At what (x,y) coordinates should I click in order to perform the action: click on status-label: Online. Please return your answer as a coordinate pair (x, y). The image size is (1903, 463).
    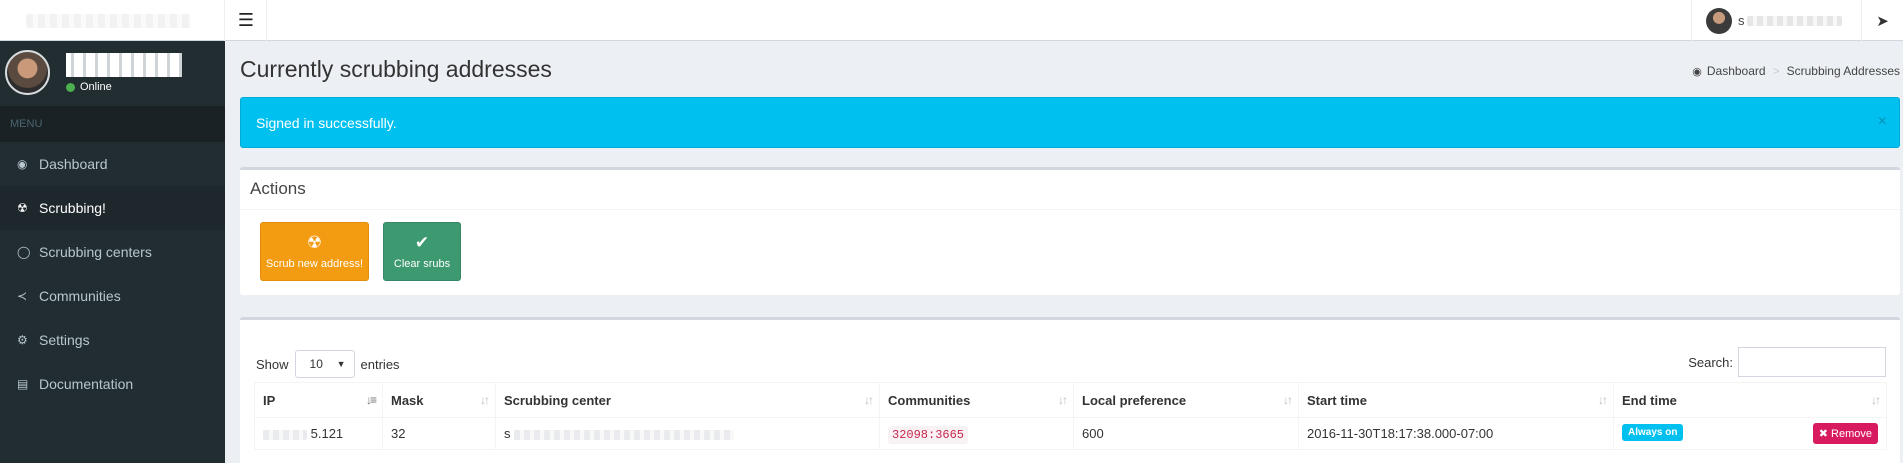
    Looking at the image, I should click on (96, 87).